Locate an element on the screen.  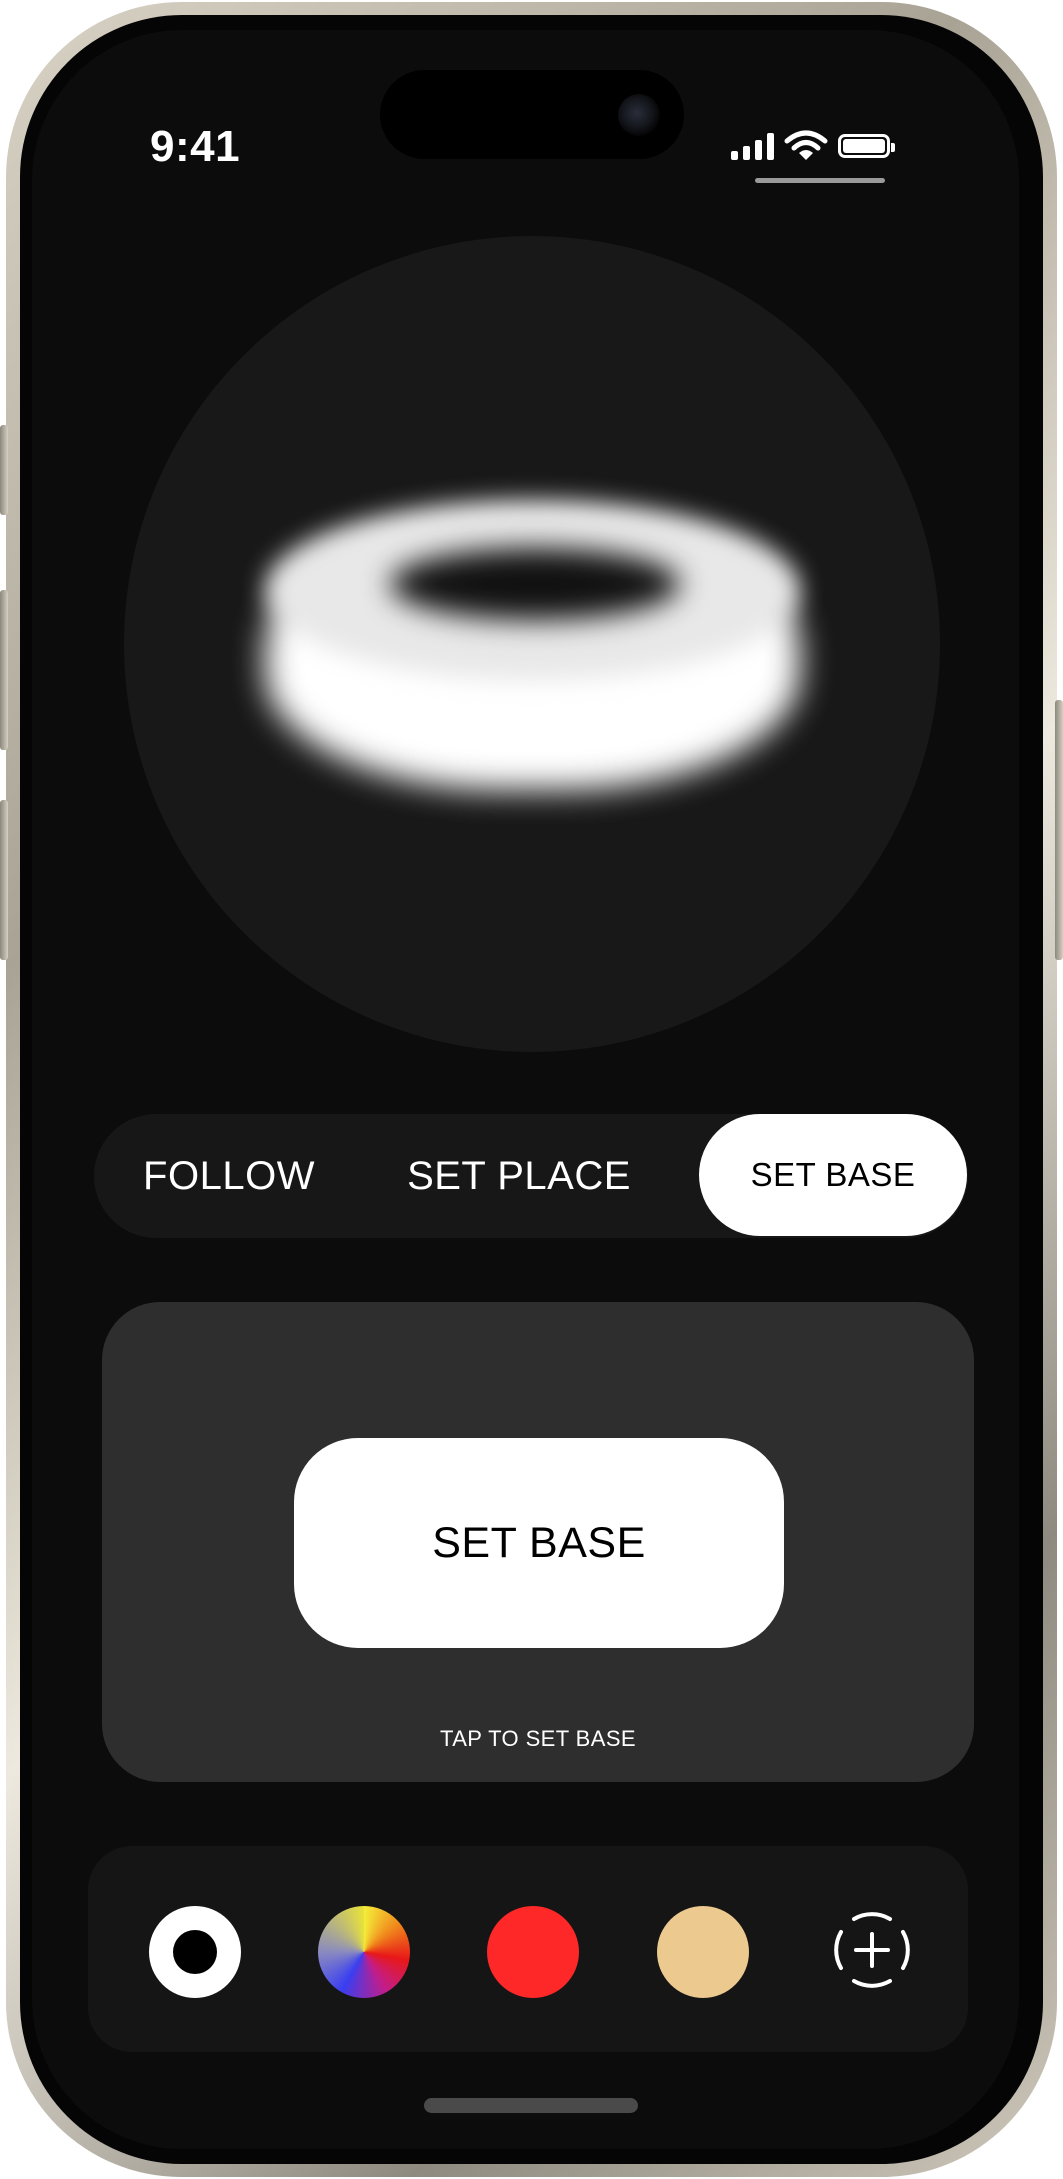
status-time: 9:41 is located at coordinates (195, 146).